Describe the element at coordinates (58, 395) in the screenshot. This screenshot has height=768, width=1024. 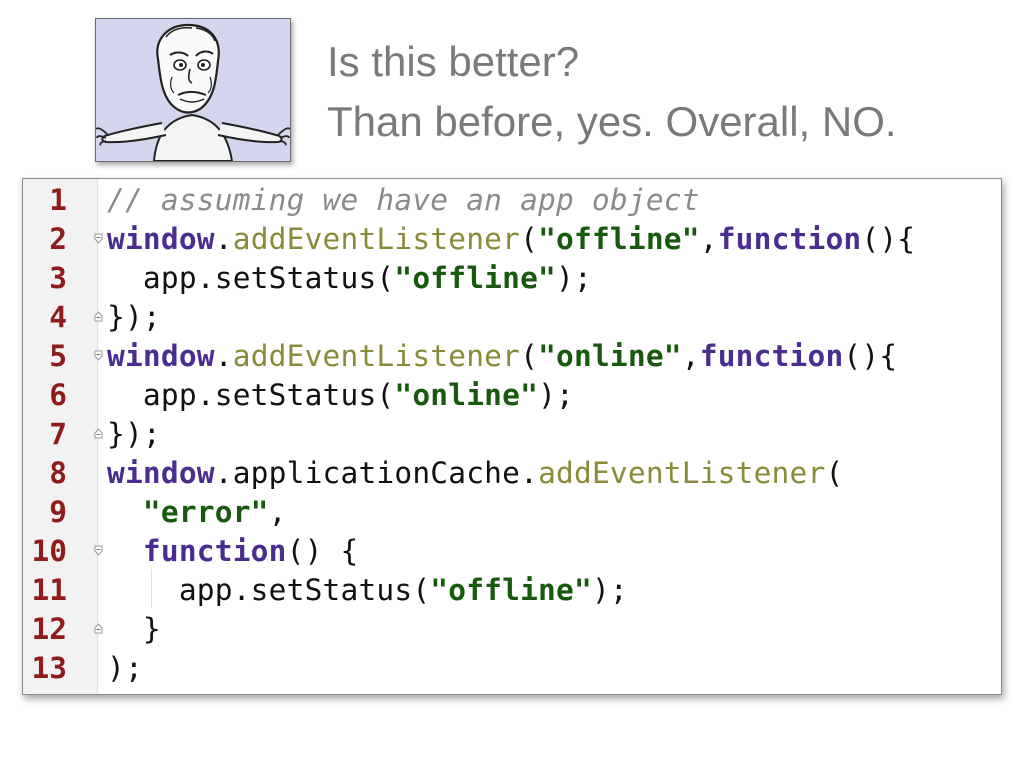
I see `line-number: 6` at that location.